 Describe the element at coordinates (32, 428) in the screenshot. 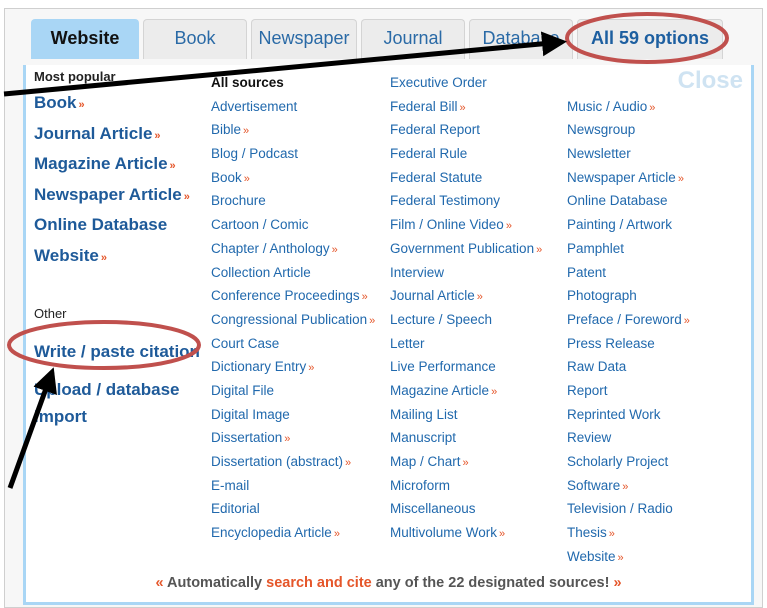

I see `annotation-arrow-bottom` at that location.